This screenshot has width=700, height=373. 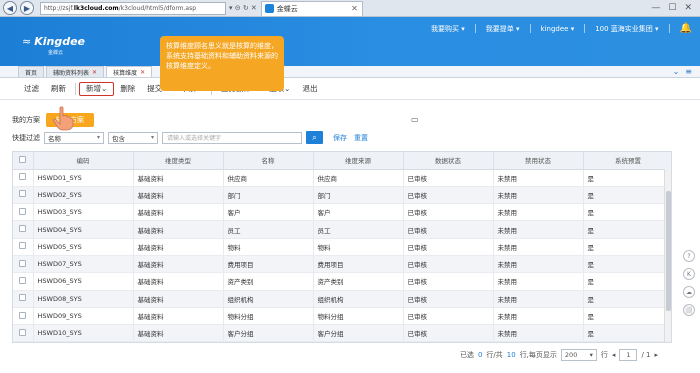 I want to click on back-button: ◀, so click(x=10, y=8).